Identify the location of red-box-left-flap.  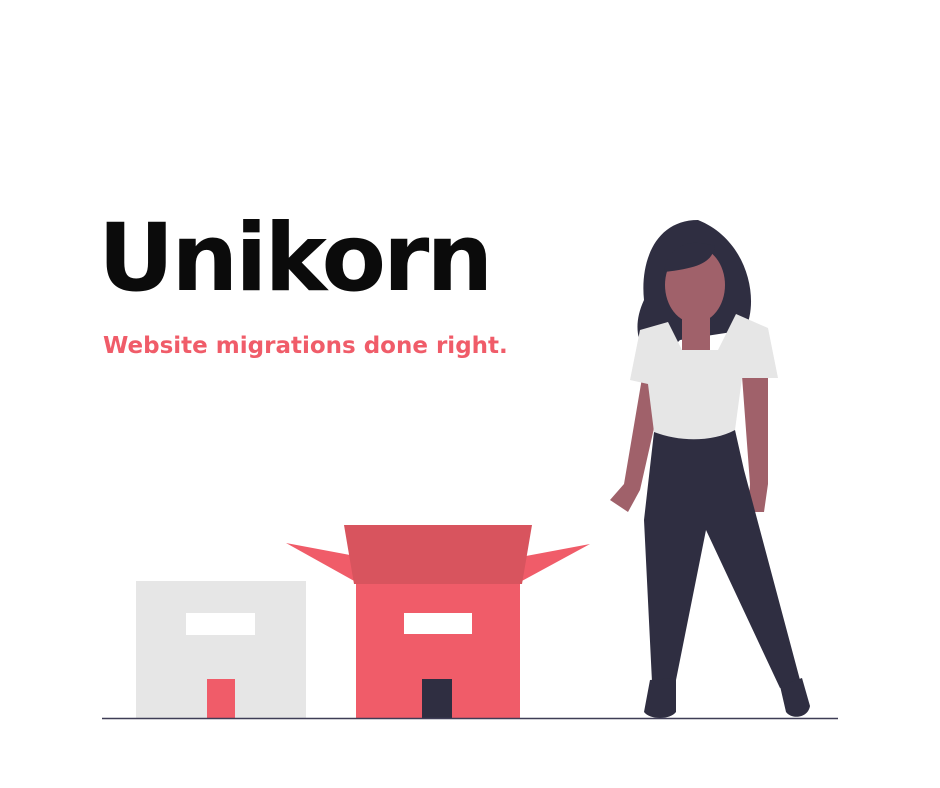
(321, 562).